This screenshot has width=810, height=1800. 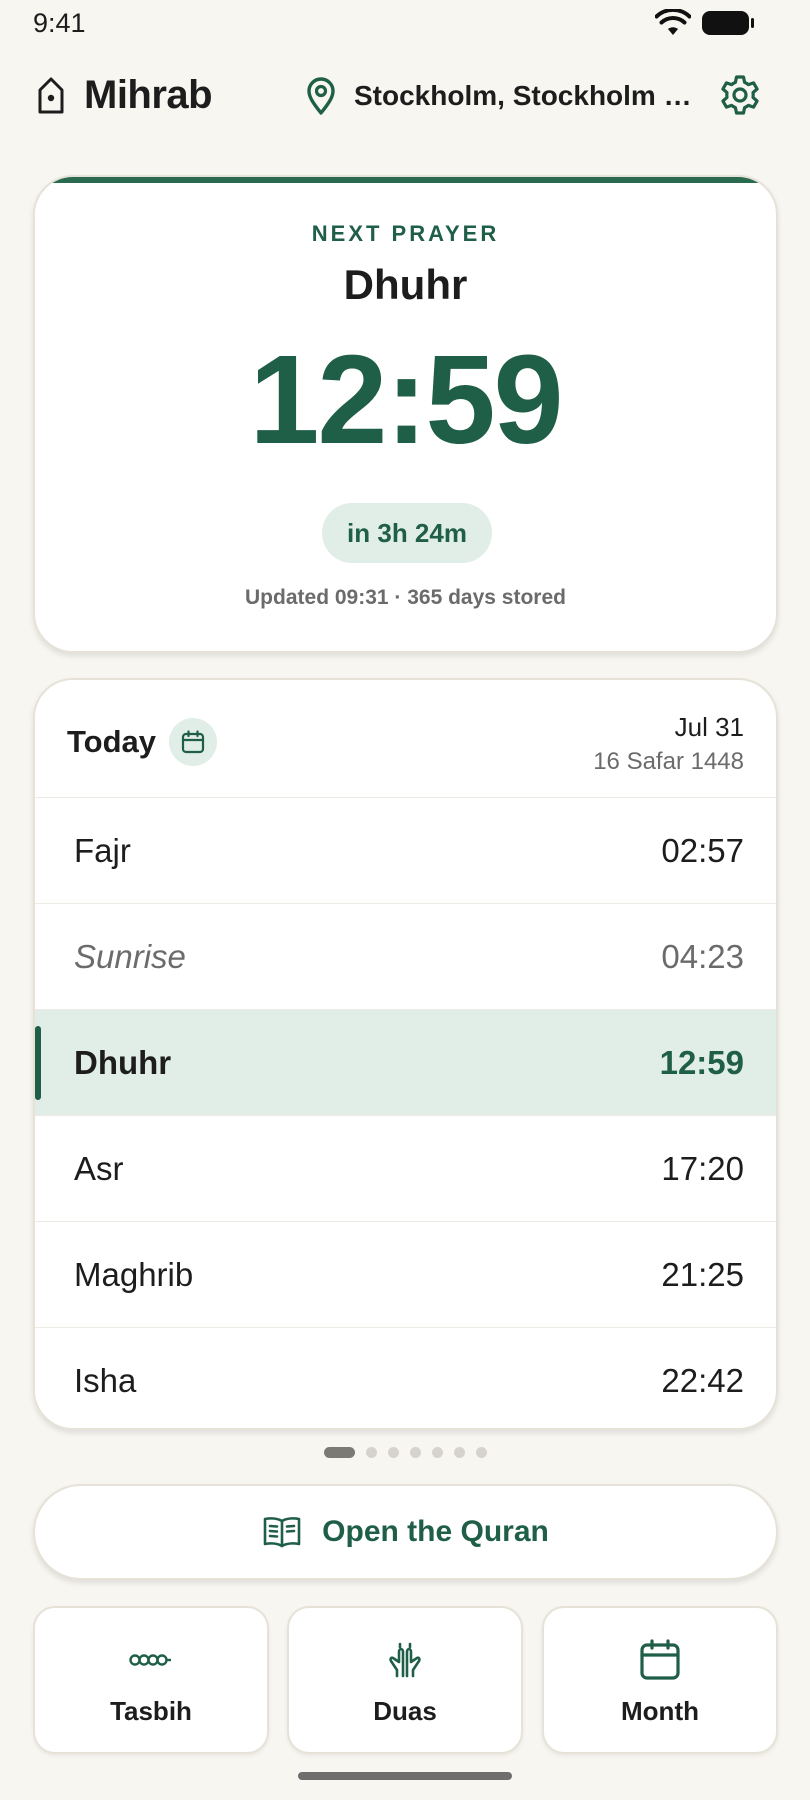 I want to click on wifi-icon, so click(x=673, y=22).